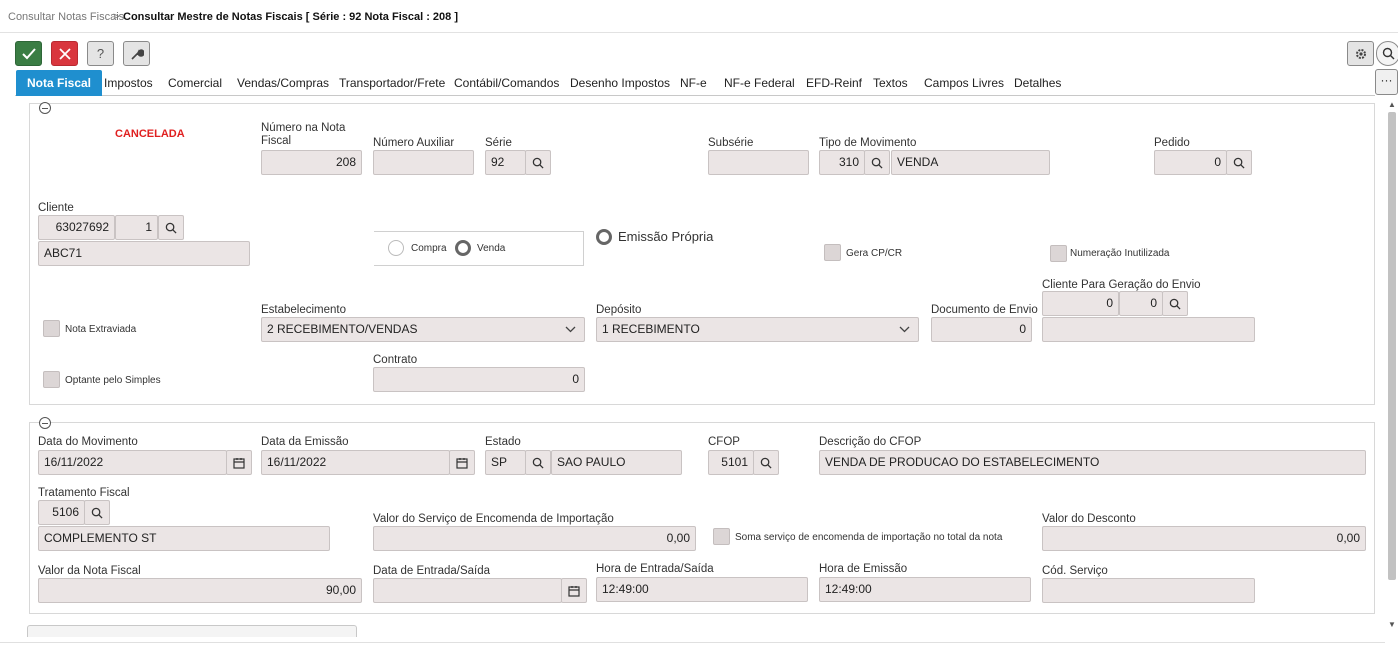  Describe the element at coordinates (59, 83) in the screenshot. I see `tab-nota-fiscal: Nota Fiscal` at that location.